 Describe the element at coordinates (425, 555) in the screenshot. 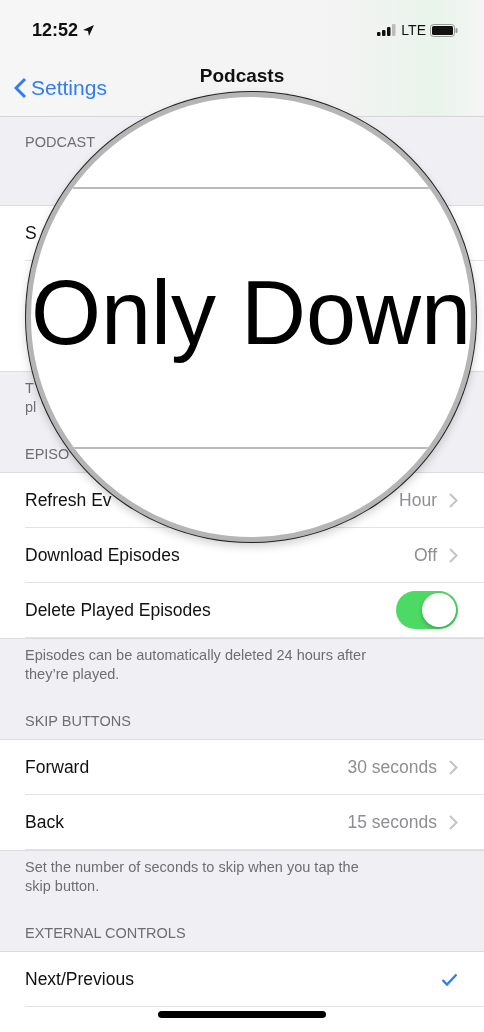

I see `row-value: Off` at that location.